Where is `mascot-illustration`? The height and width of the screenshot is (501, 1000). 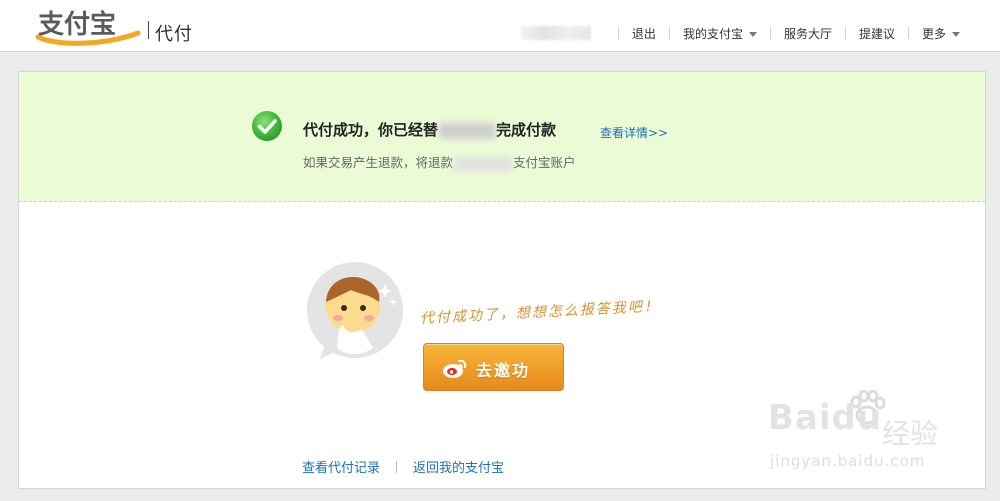
mascot-illustration is located at coordinates (355, 311).